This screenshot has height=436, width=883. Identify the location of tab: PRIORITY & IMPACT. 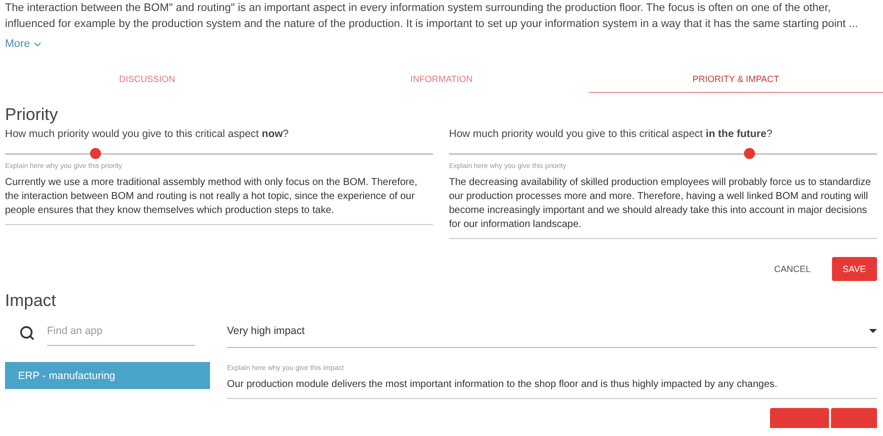
(735, 79).